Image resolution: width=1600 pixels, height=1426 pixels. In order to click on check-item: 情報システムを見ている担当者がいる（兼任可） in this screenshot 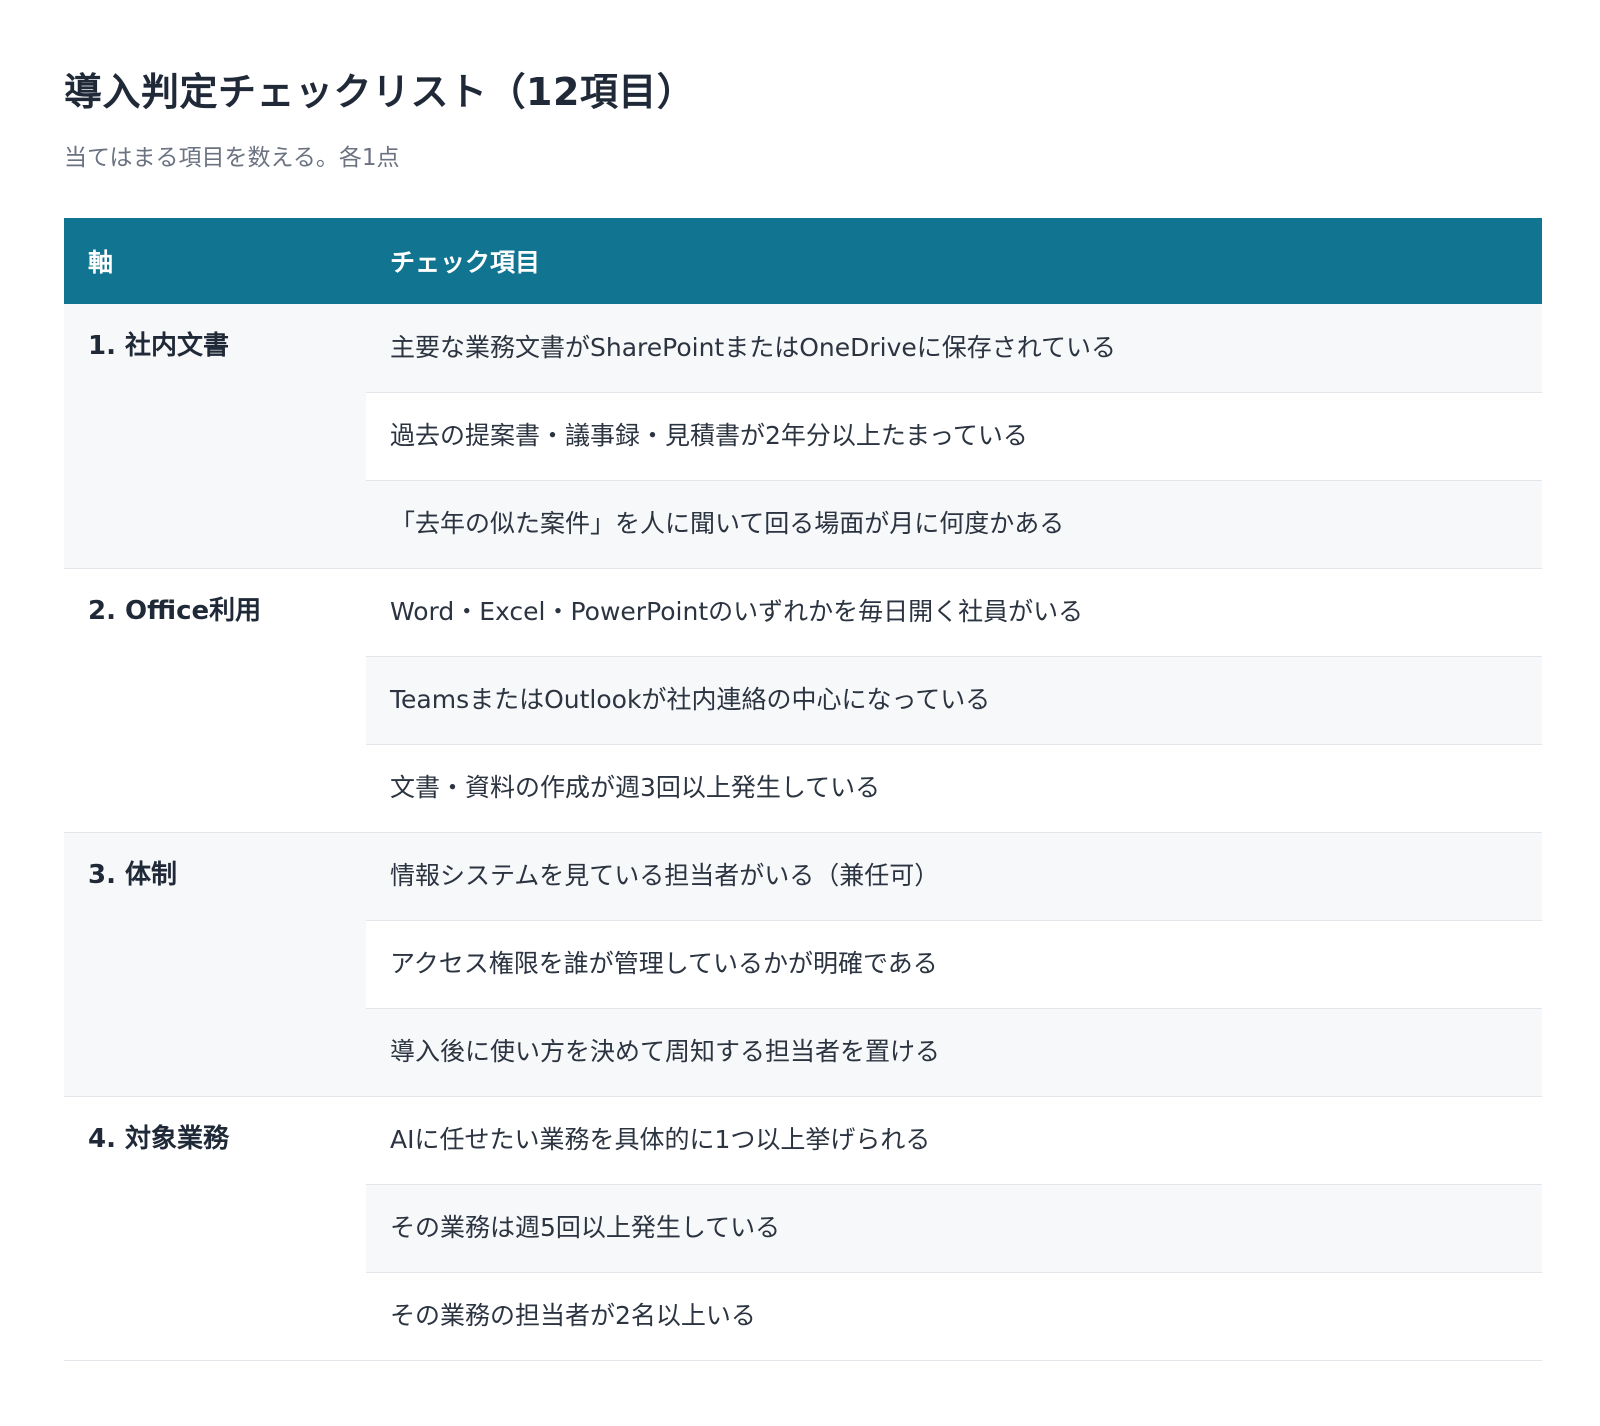, I will do `click(954, 876)`.